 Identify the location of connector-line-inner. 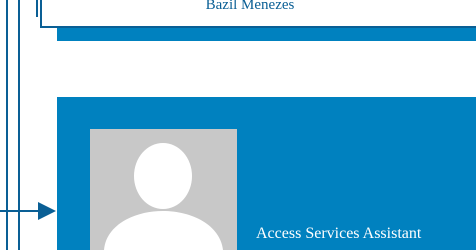
(19, 125).